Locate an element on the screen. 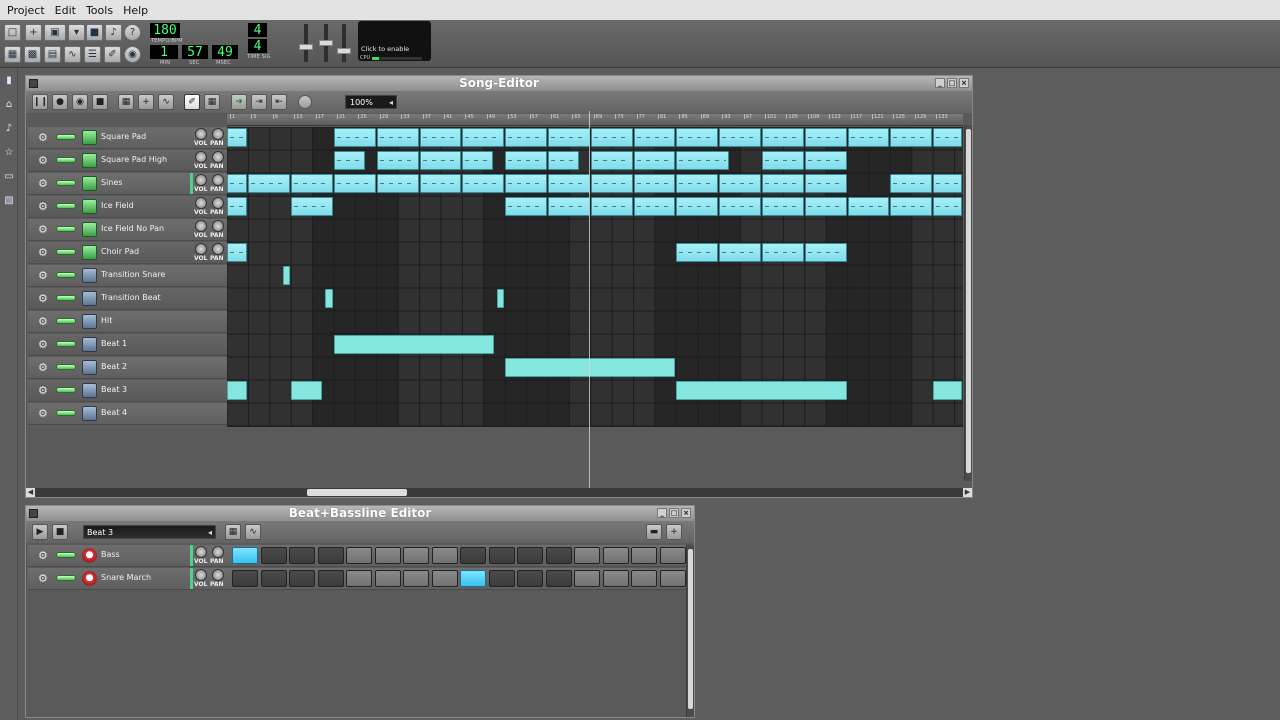  song-editor-icon: ▦ is located at coordinates (12, 54).